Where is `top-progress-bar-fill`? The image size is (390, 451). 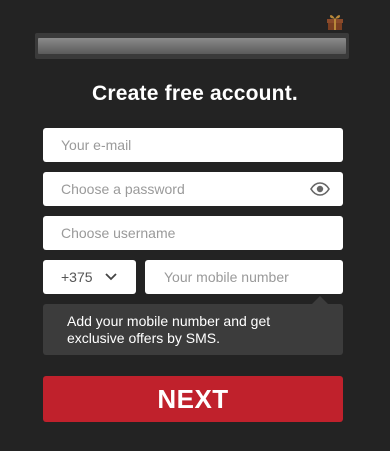
top-progress-bar-fill is located at coordinates (192, 46).